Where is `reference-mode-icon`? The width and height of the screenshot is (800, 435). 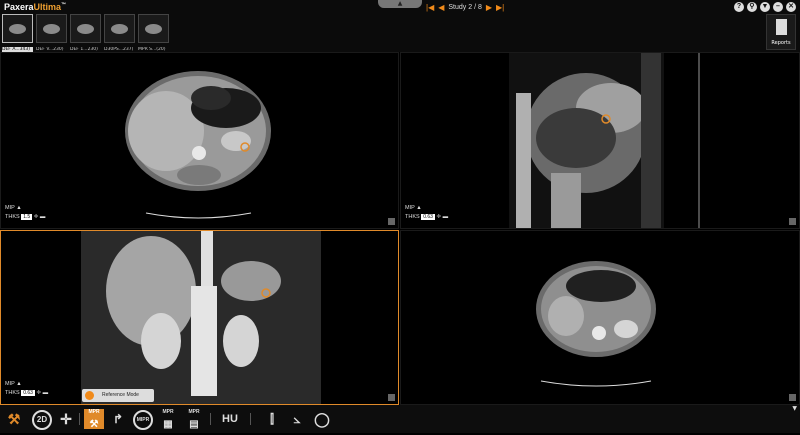 reference-mode-icon is located at coordinates (89, 395).